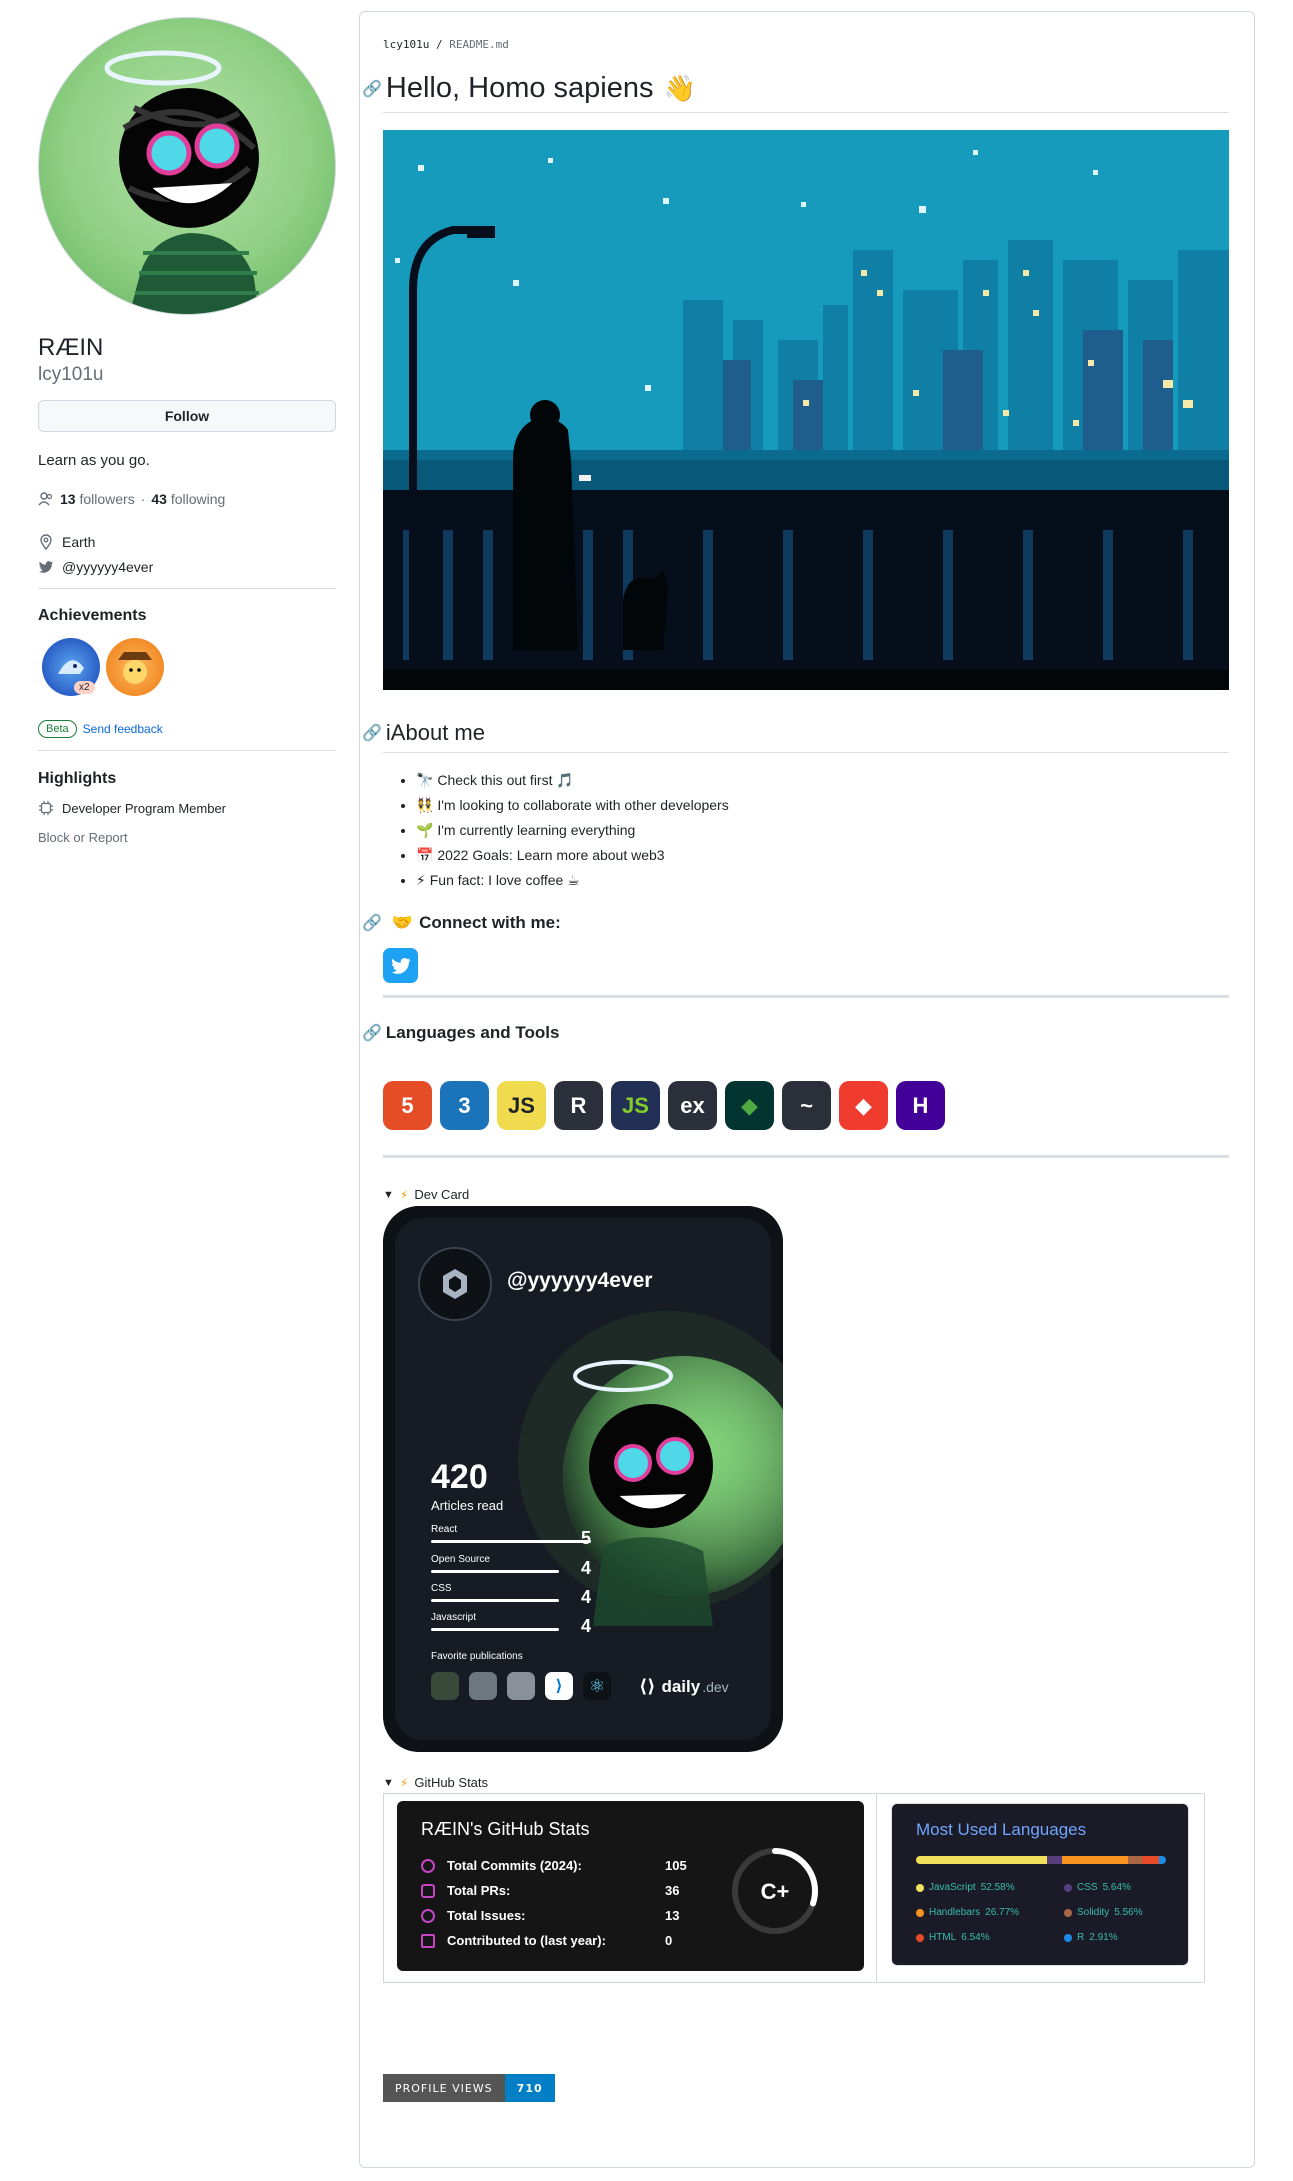 This screenshot has height=2181, width=1293. Describe the element at coordinates (863, 1105) in the screenshot. I see `git-icon: ◆` at that location.